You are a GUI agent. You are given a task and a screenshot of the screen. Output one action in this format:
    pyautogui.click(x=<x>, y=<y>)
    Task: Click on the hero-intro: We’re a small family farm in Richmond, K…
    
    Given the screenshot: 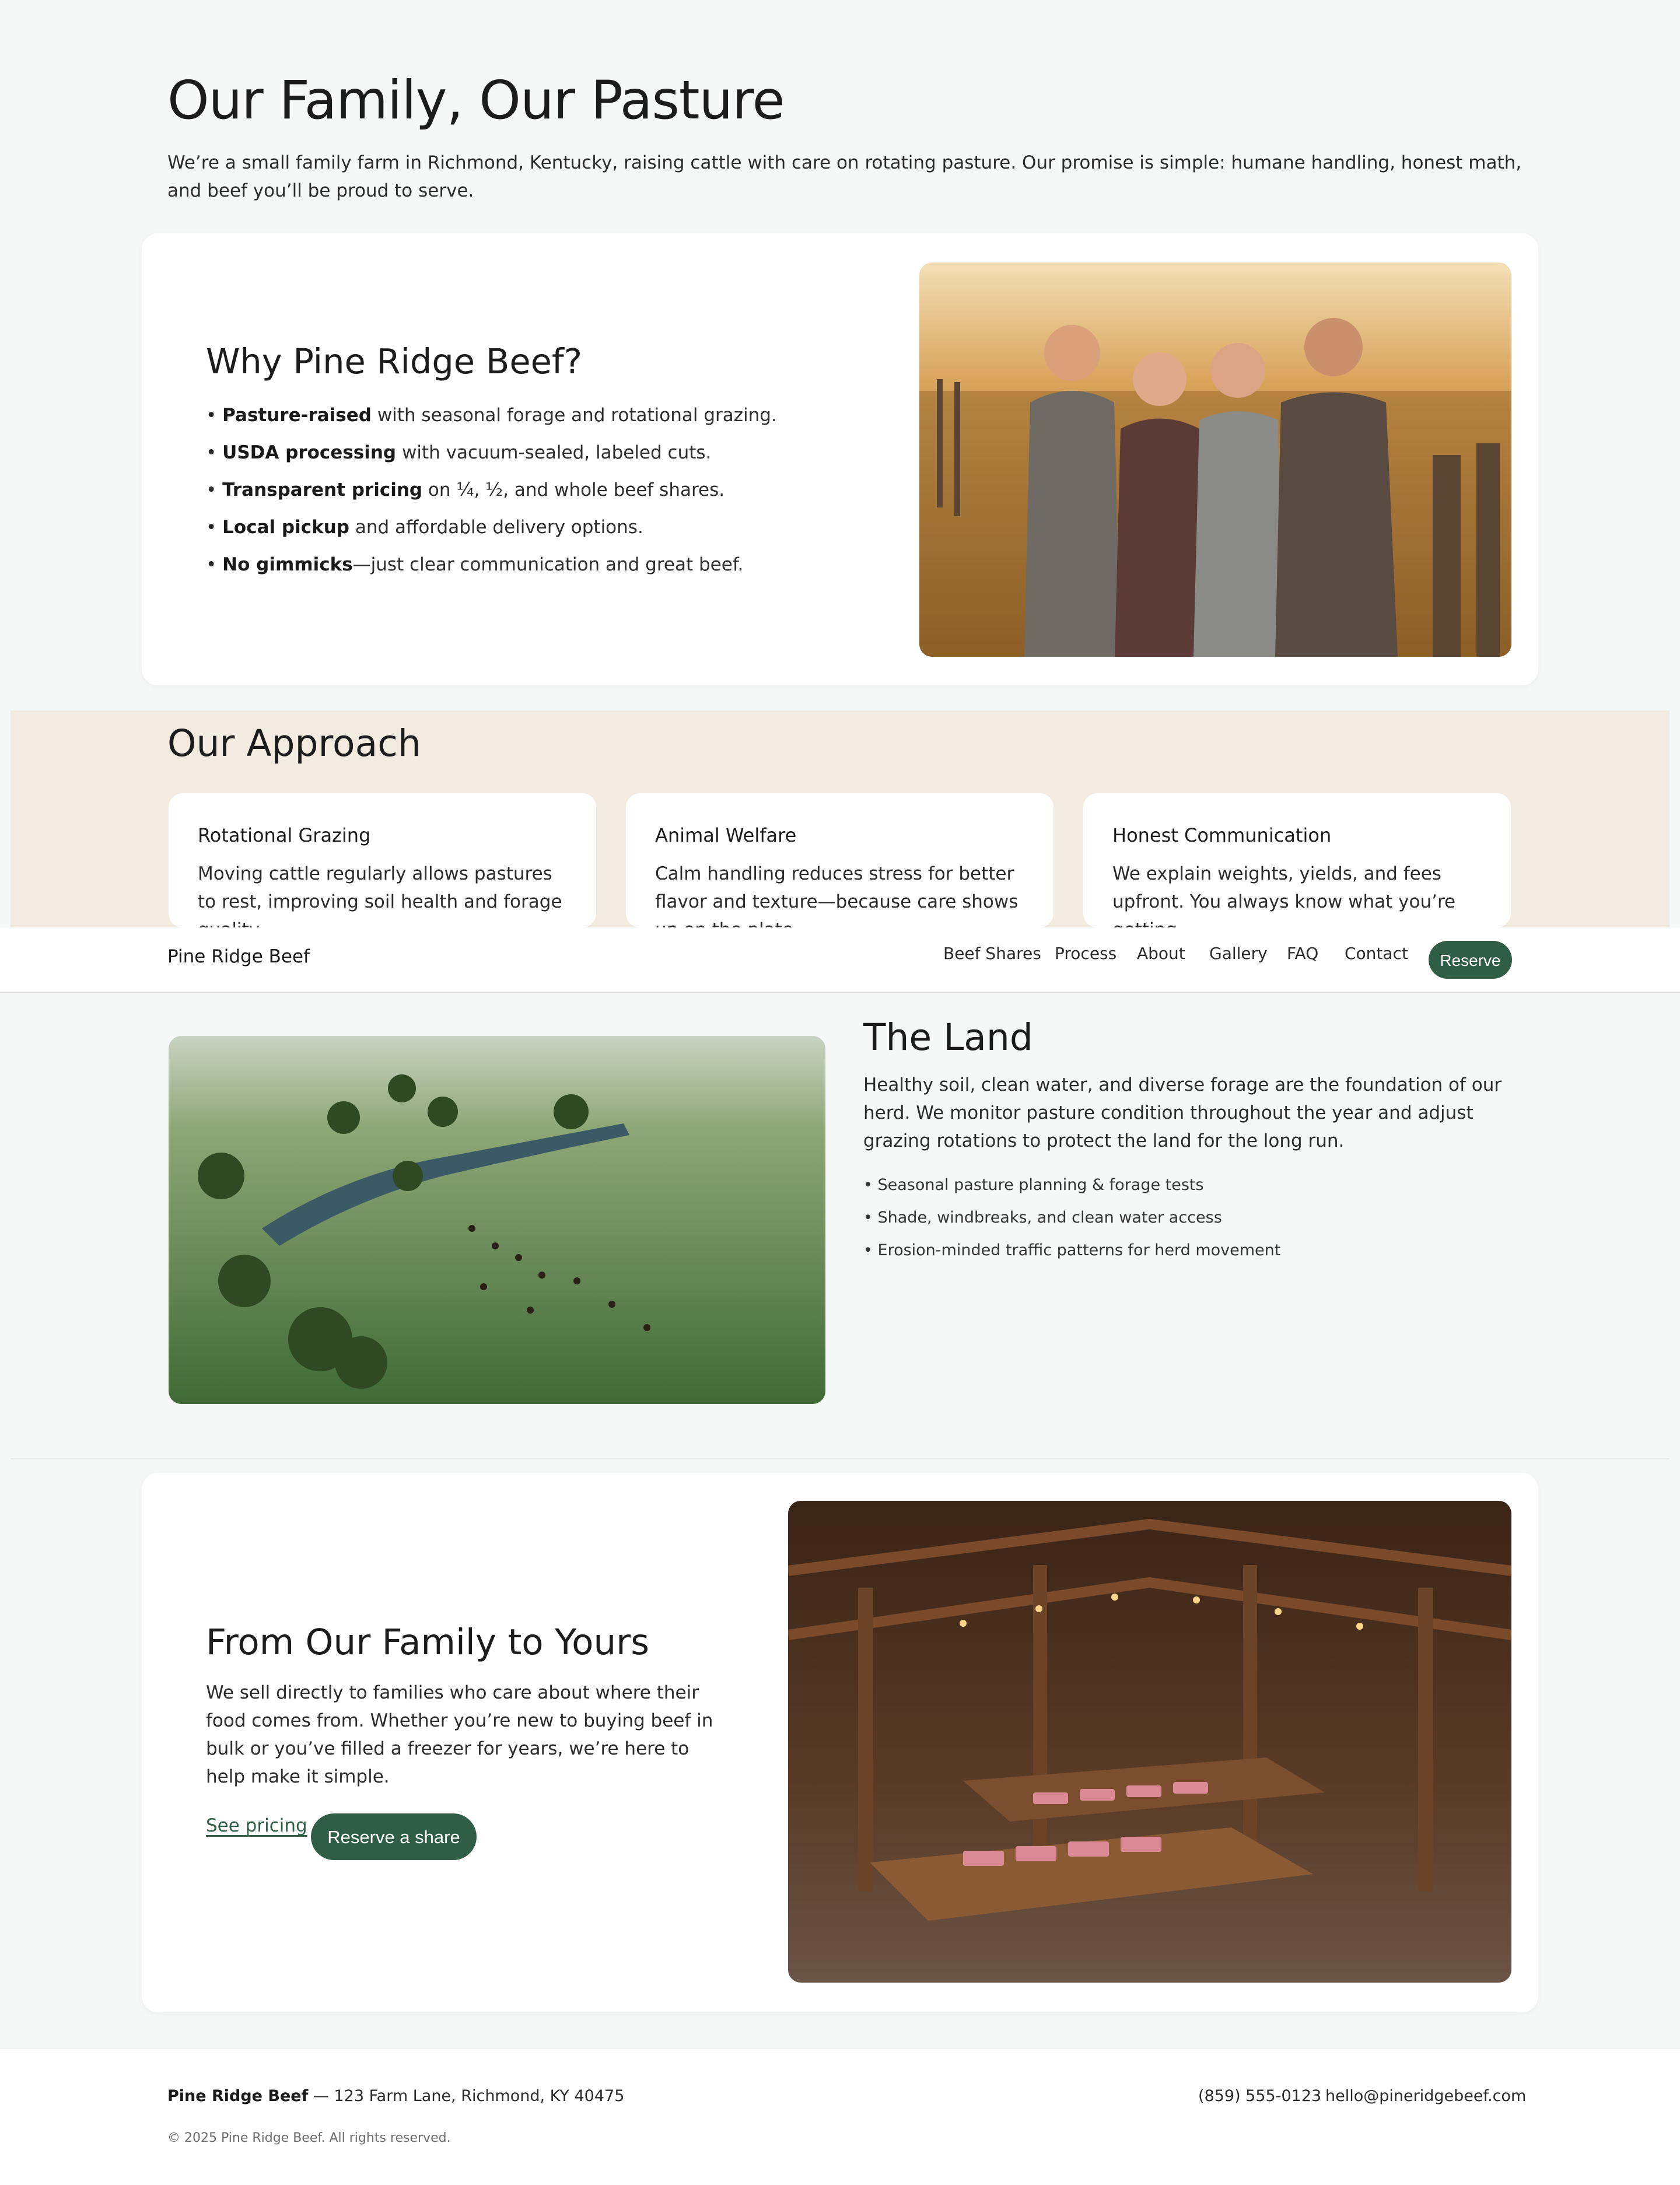 What is the action you would take?
    pyautogui.click(x=844, y=176)
    